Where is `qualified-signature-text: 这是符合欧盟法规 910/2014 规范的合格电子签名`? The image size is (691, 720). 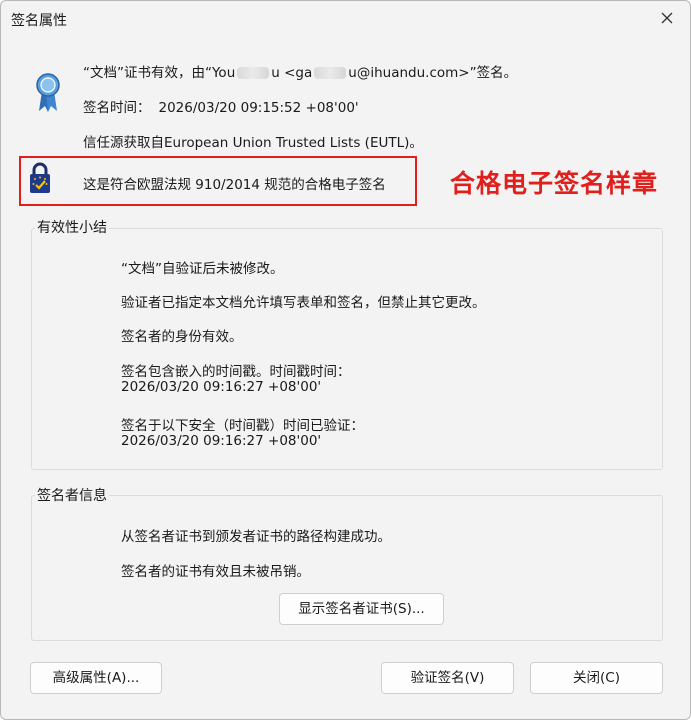
qualified-signature-text: 这是符合欧盟法规 910/2014 规范的合格电子签名 is located at coordinates (234, 185).